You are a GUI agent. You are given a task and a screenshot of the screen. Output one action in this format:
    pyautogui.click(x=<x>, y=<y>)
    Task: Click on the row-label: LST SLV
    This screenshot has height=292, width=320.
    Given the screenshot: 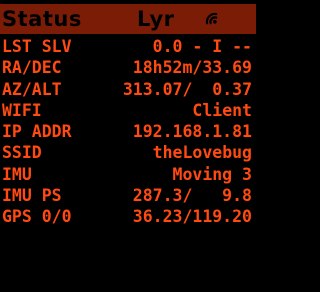 What is the action you would take?
    pyautogui.click(x=37, y=46)
    